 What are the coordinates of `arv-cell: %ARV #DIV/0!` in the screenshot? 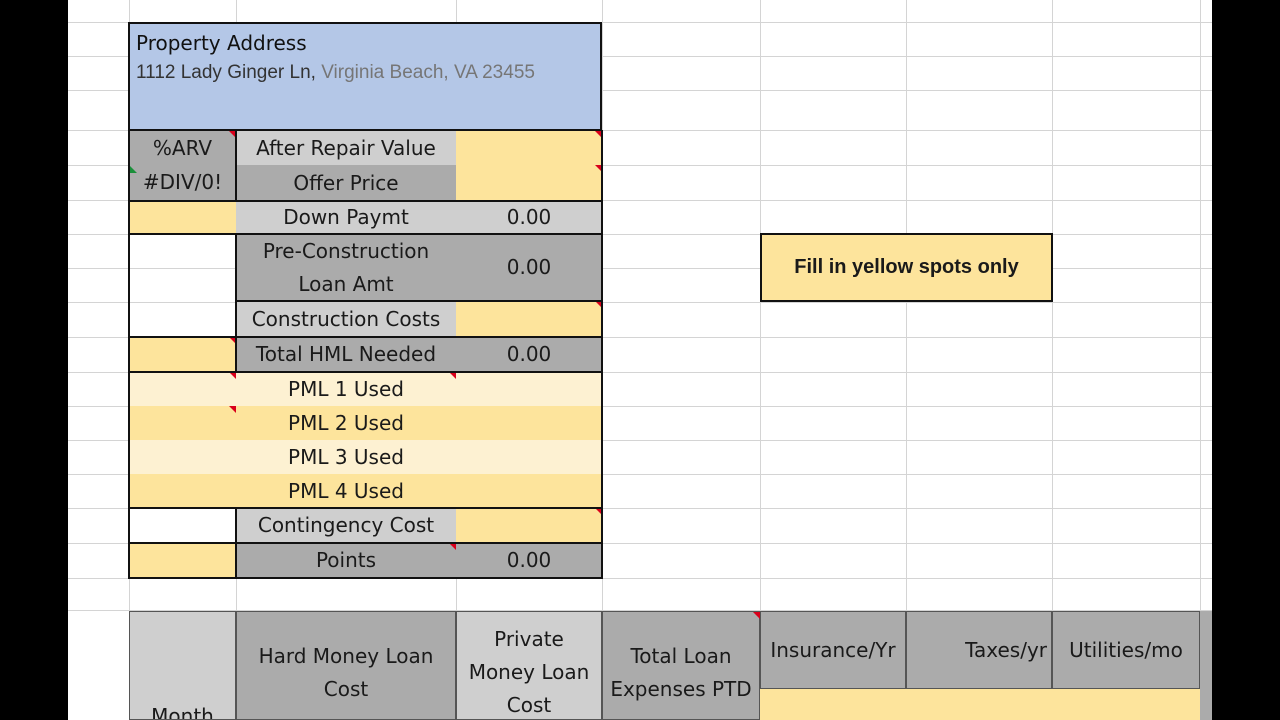 It's located at (182, 166).